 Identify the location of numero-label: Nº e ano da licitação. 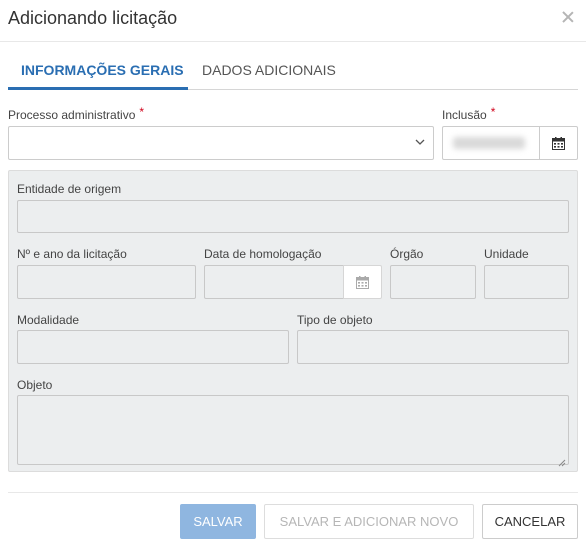
(72, 254).